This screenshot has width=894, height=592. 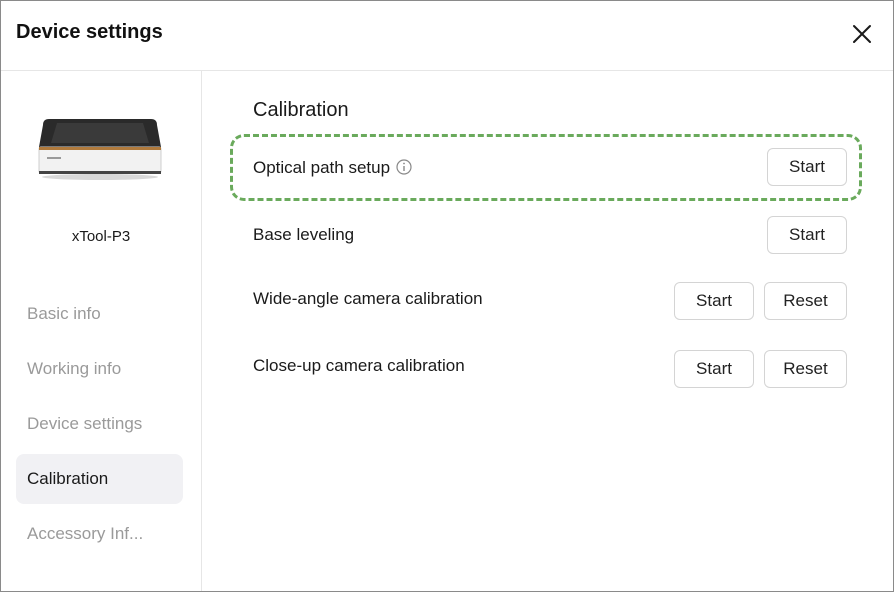 I want to click on sidebar-item-working-info: Working info, so click(x=99, y=369).